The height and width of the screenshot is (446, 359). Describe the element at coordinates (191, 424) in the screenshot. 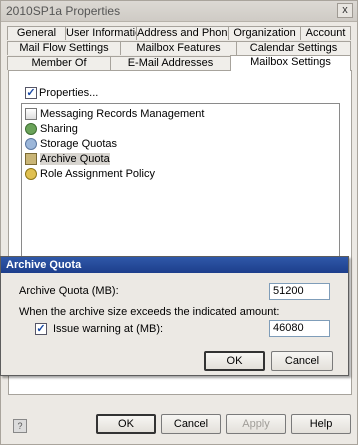

I see `cancel-button: Cancel` at that location.